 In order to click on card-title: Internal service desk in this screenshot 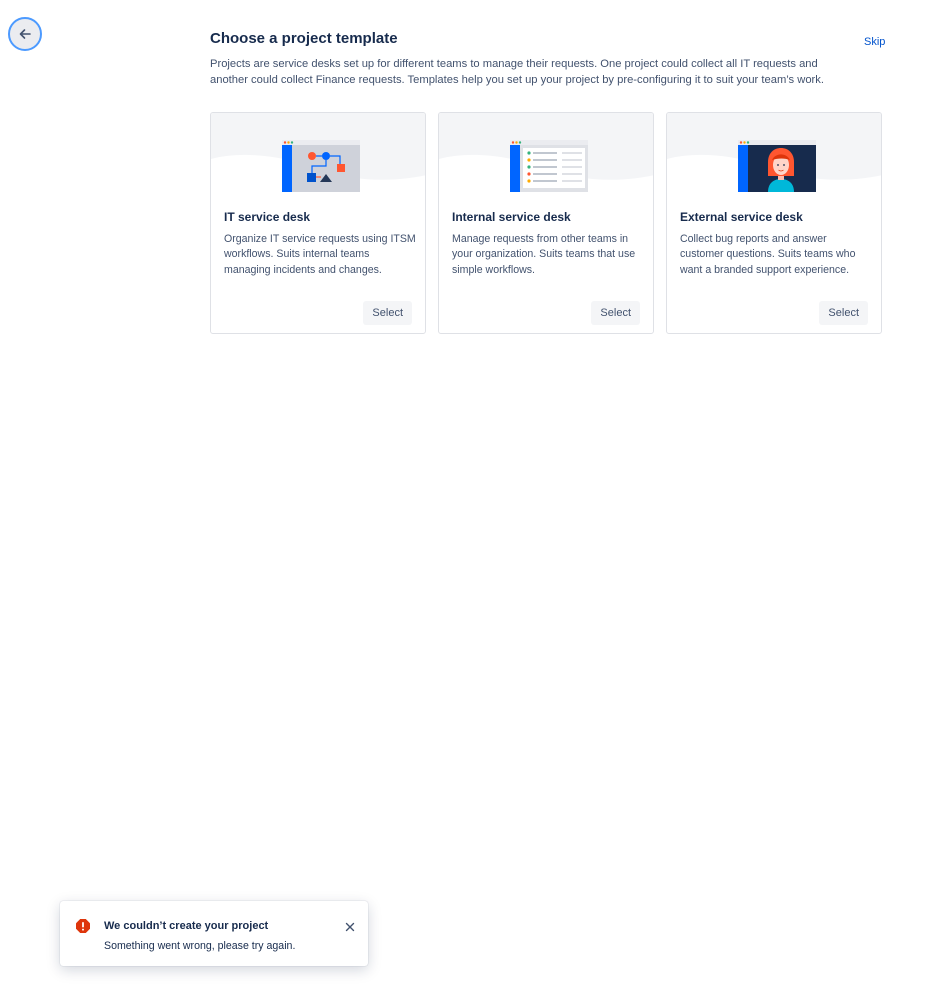, I will do `click(511, 217)`.